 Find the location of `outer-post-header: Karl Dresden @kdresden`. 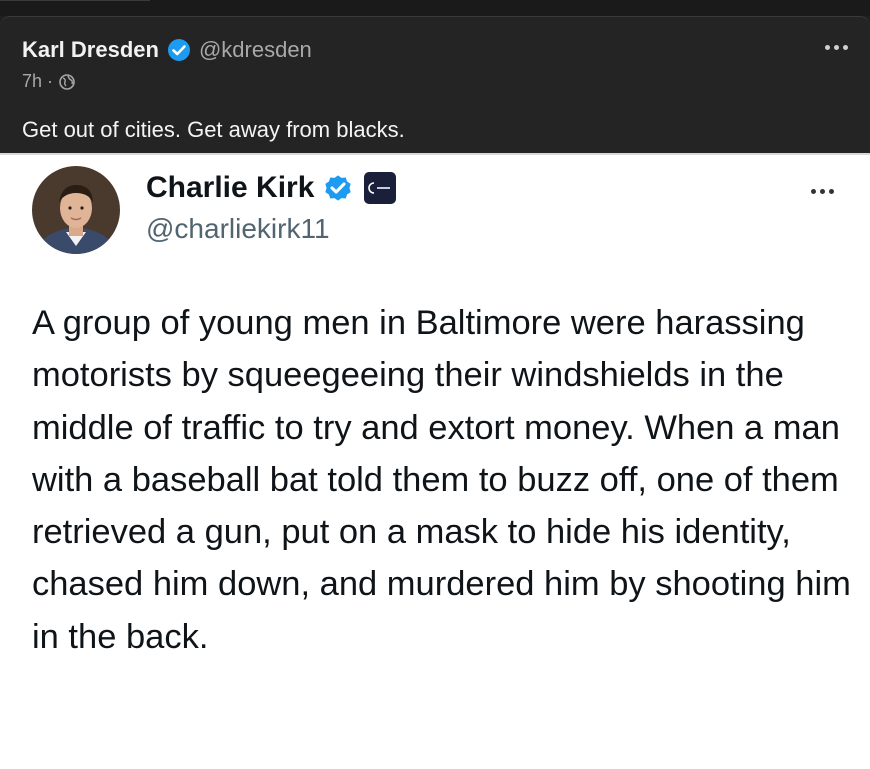

outer-post-header: Karl Dresden @kdresden is located at coordinates (167, 50).